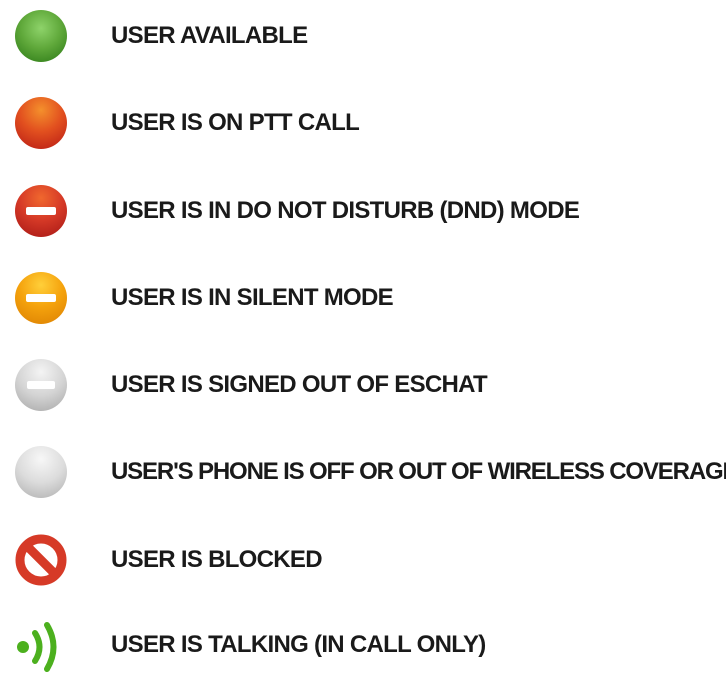  I want to click on legend-item-ptt-call: USER IS ON PTT CALL, so click(363, 125).